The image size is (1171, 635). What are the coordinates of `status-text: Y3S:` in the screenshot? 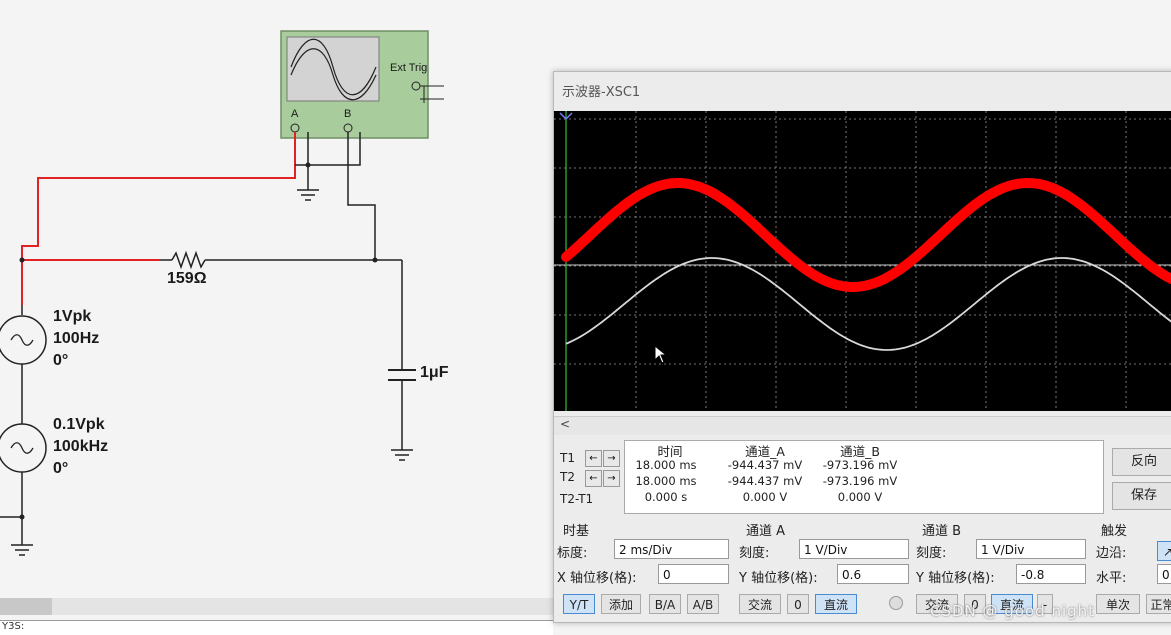 It's located at (13, 626).